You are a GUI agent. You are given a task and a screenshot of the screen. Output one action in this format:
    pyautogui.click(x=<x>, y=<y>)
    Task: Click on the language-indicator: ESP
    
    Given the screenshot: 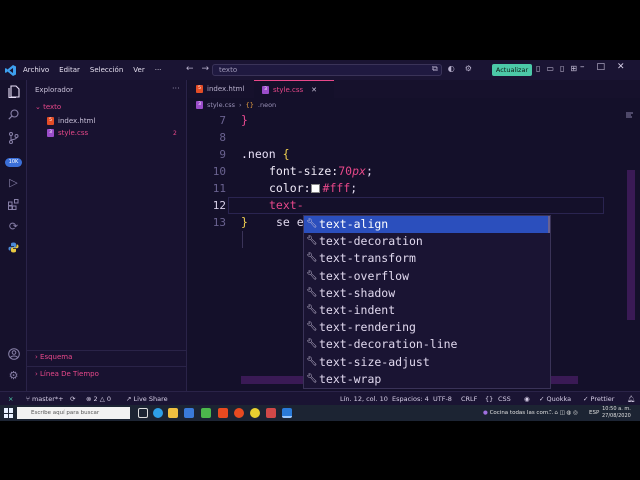 What is the action you would take?
    pyautogui.click(x=594, y=413)
    